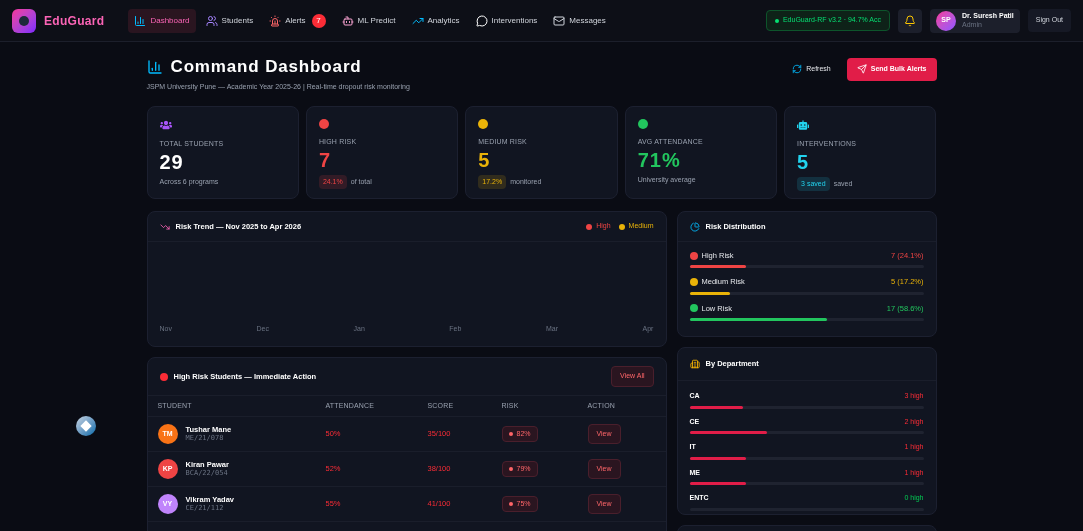  I want to click on bell-icon, so click(910, 20).